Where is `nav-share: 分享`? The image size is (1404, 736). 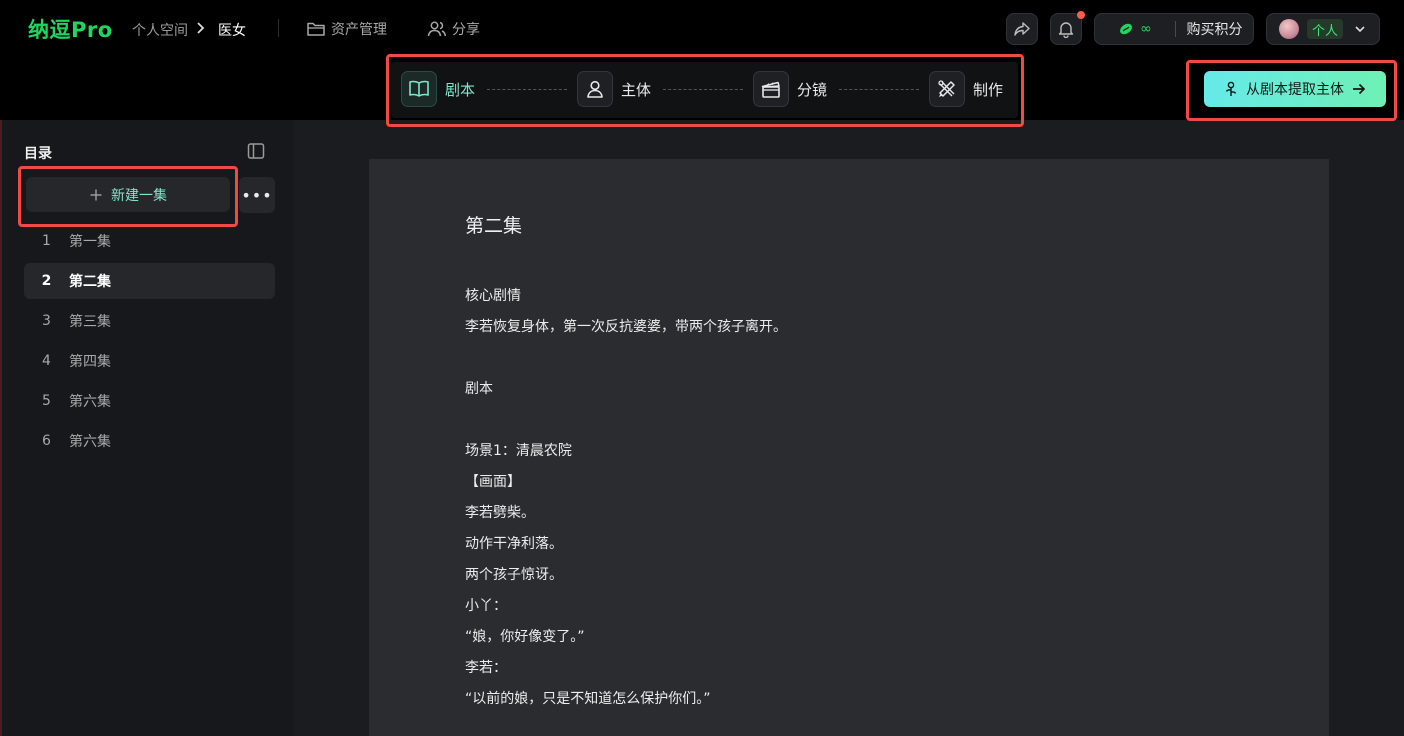
nav-share: 分享 is located at coordinates (453, 29).